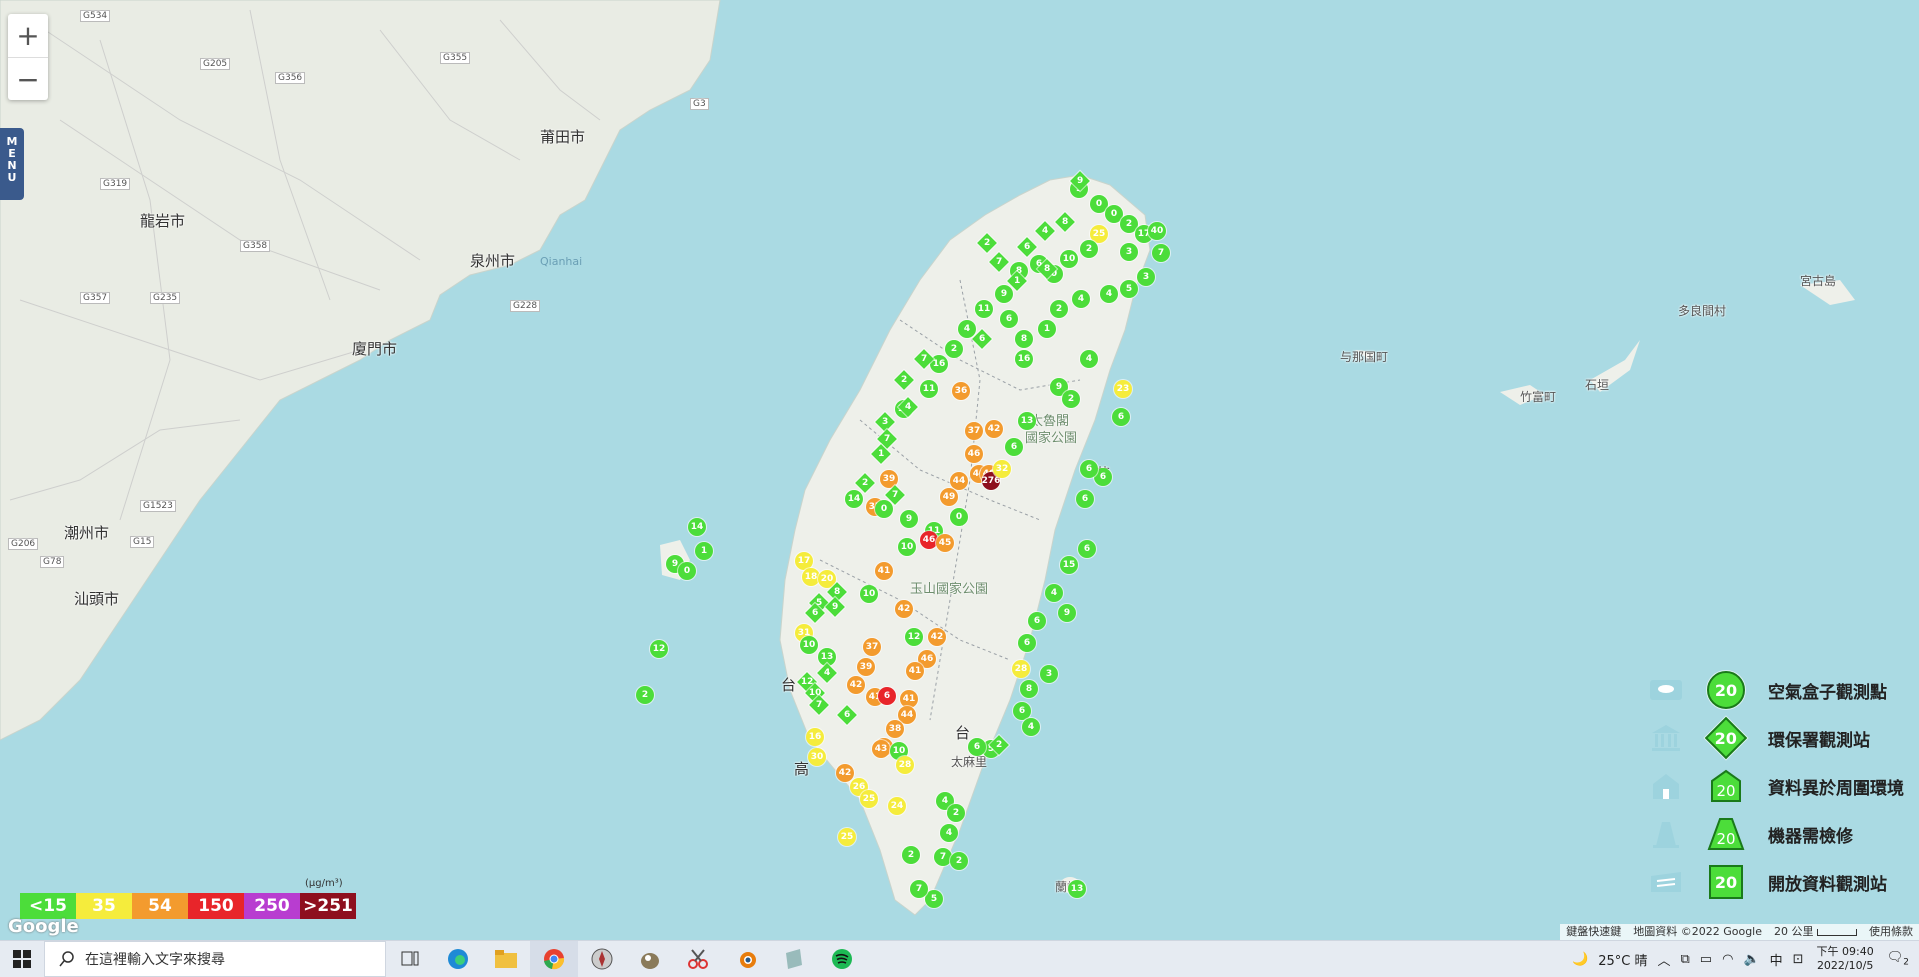 This screenshot has height=977, width=1919. I want to click on map-data-copyright: 地圖資料 ©2022 Google, so click(1697, 932).